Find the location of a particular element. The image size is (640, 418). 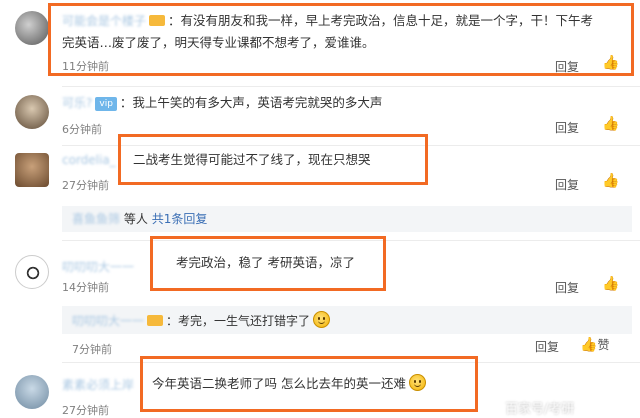

username: cordelia_ is located at coordinates (89, 160).